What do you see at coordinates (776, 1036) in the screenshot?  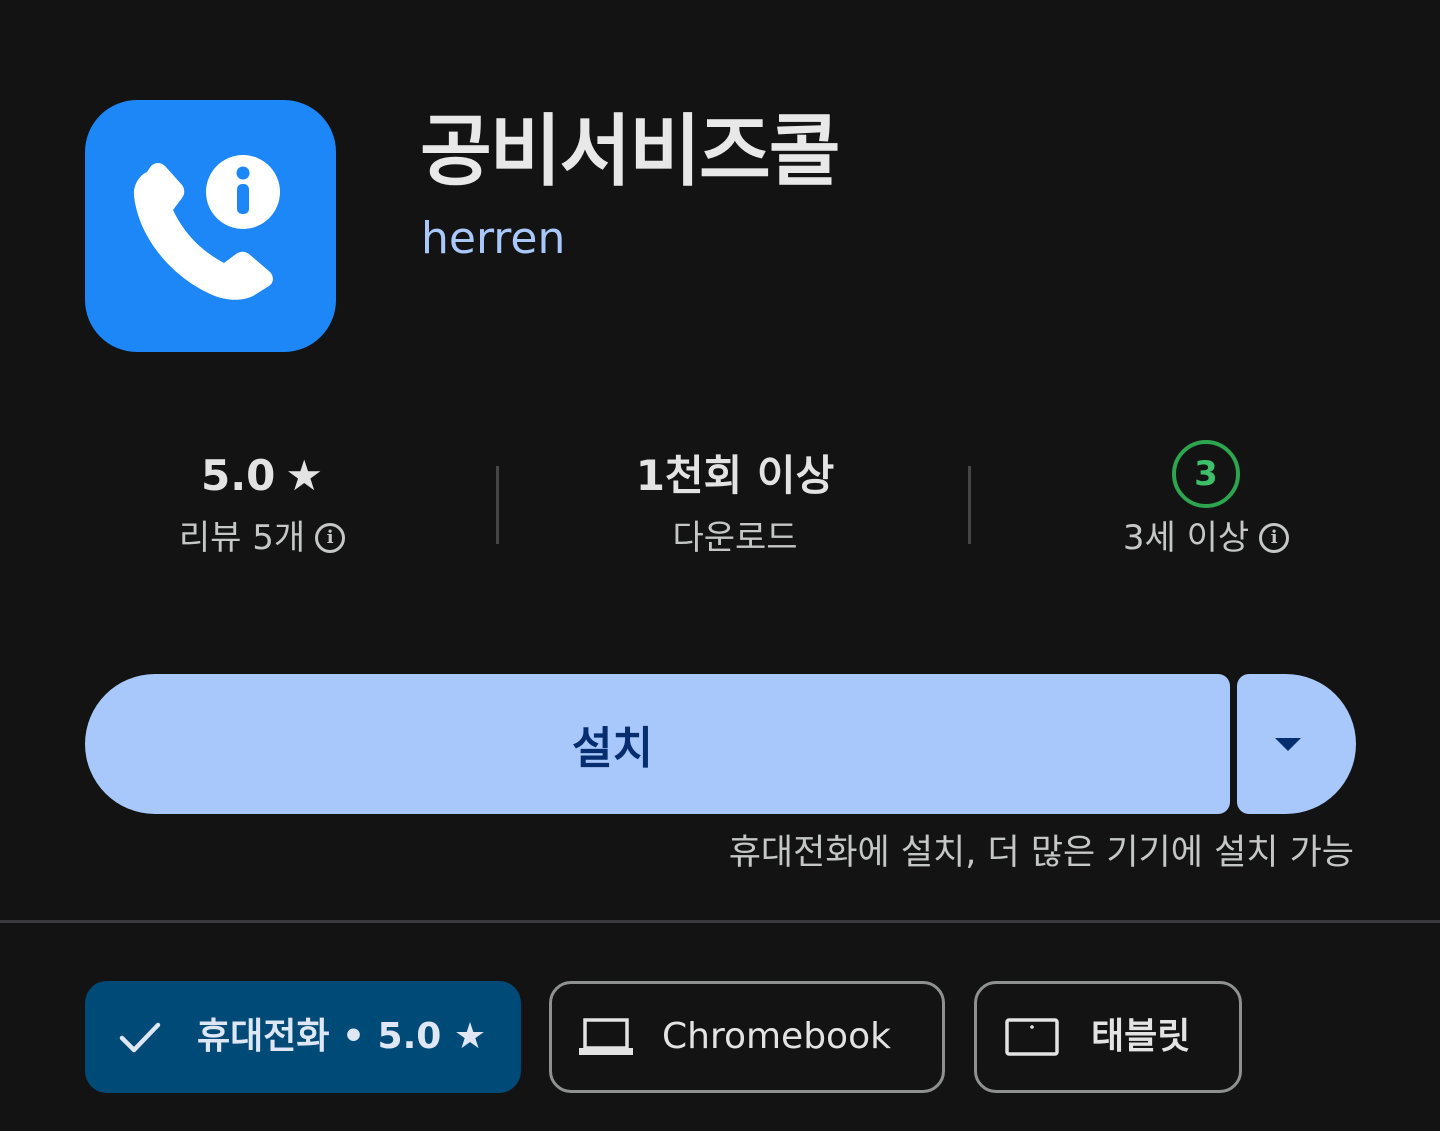 I see `device-chip-chromebook-label: Chromebook` at bounding box center [776, 1036].